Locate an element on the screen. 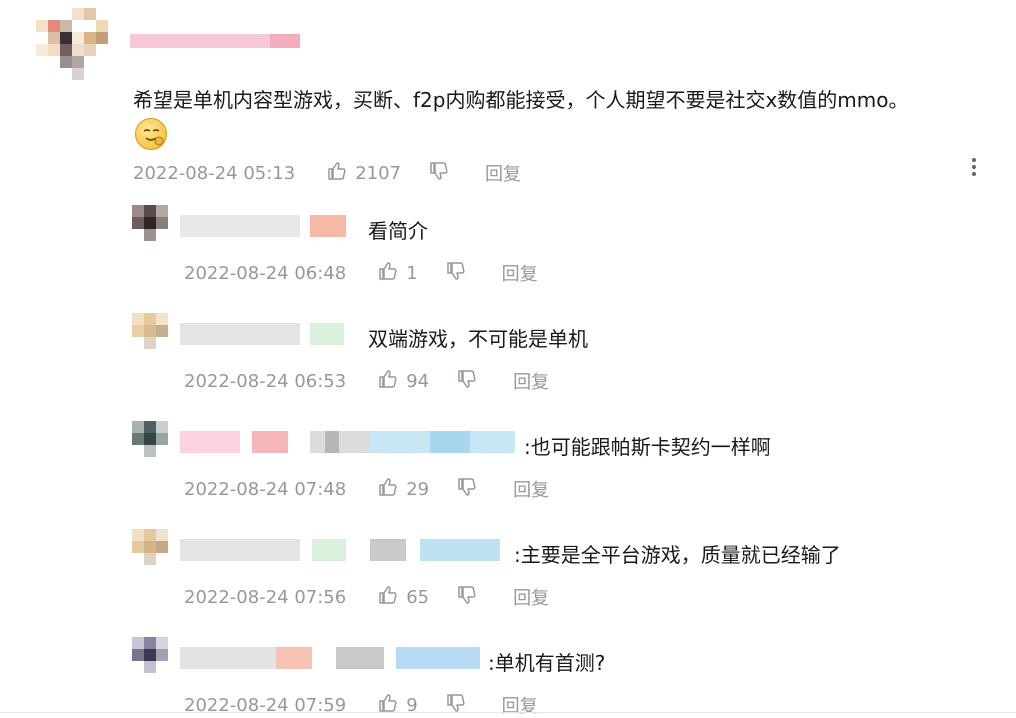 This screenshot has width=1016, height=718. reply-text: :单机有首测? is located at coordinates (547, 663).